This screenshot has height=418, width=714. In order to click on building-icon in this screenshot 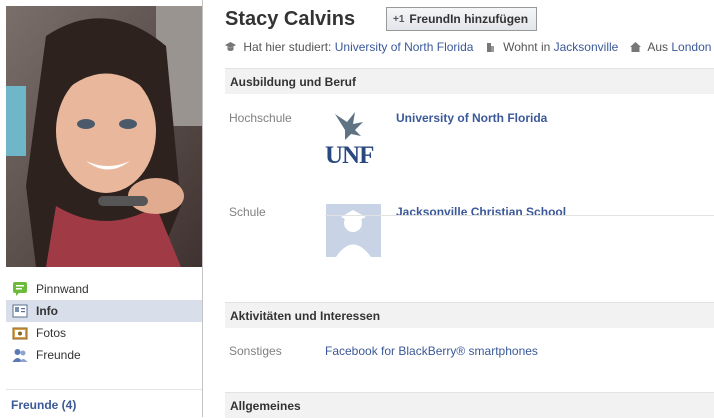, I will do `click(490, 47)`.